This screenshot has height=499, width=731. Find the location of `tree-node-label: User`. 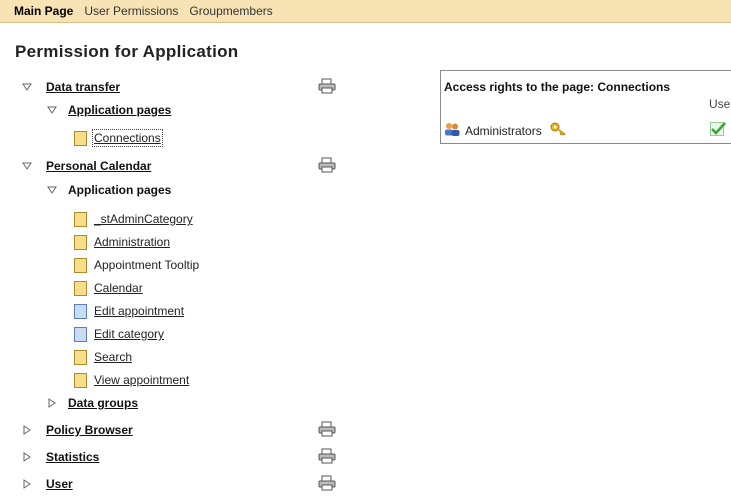

tree-node-label: User is located at coordinates (59, 484).